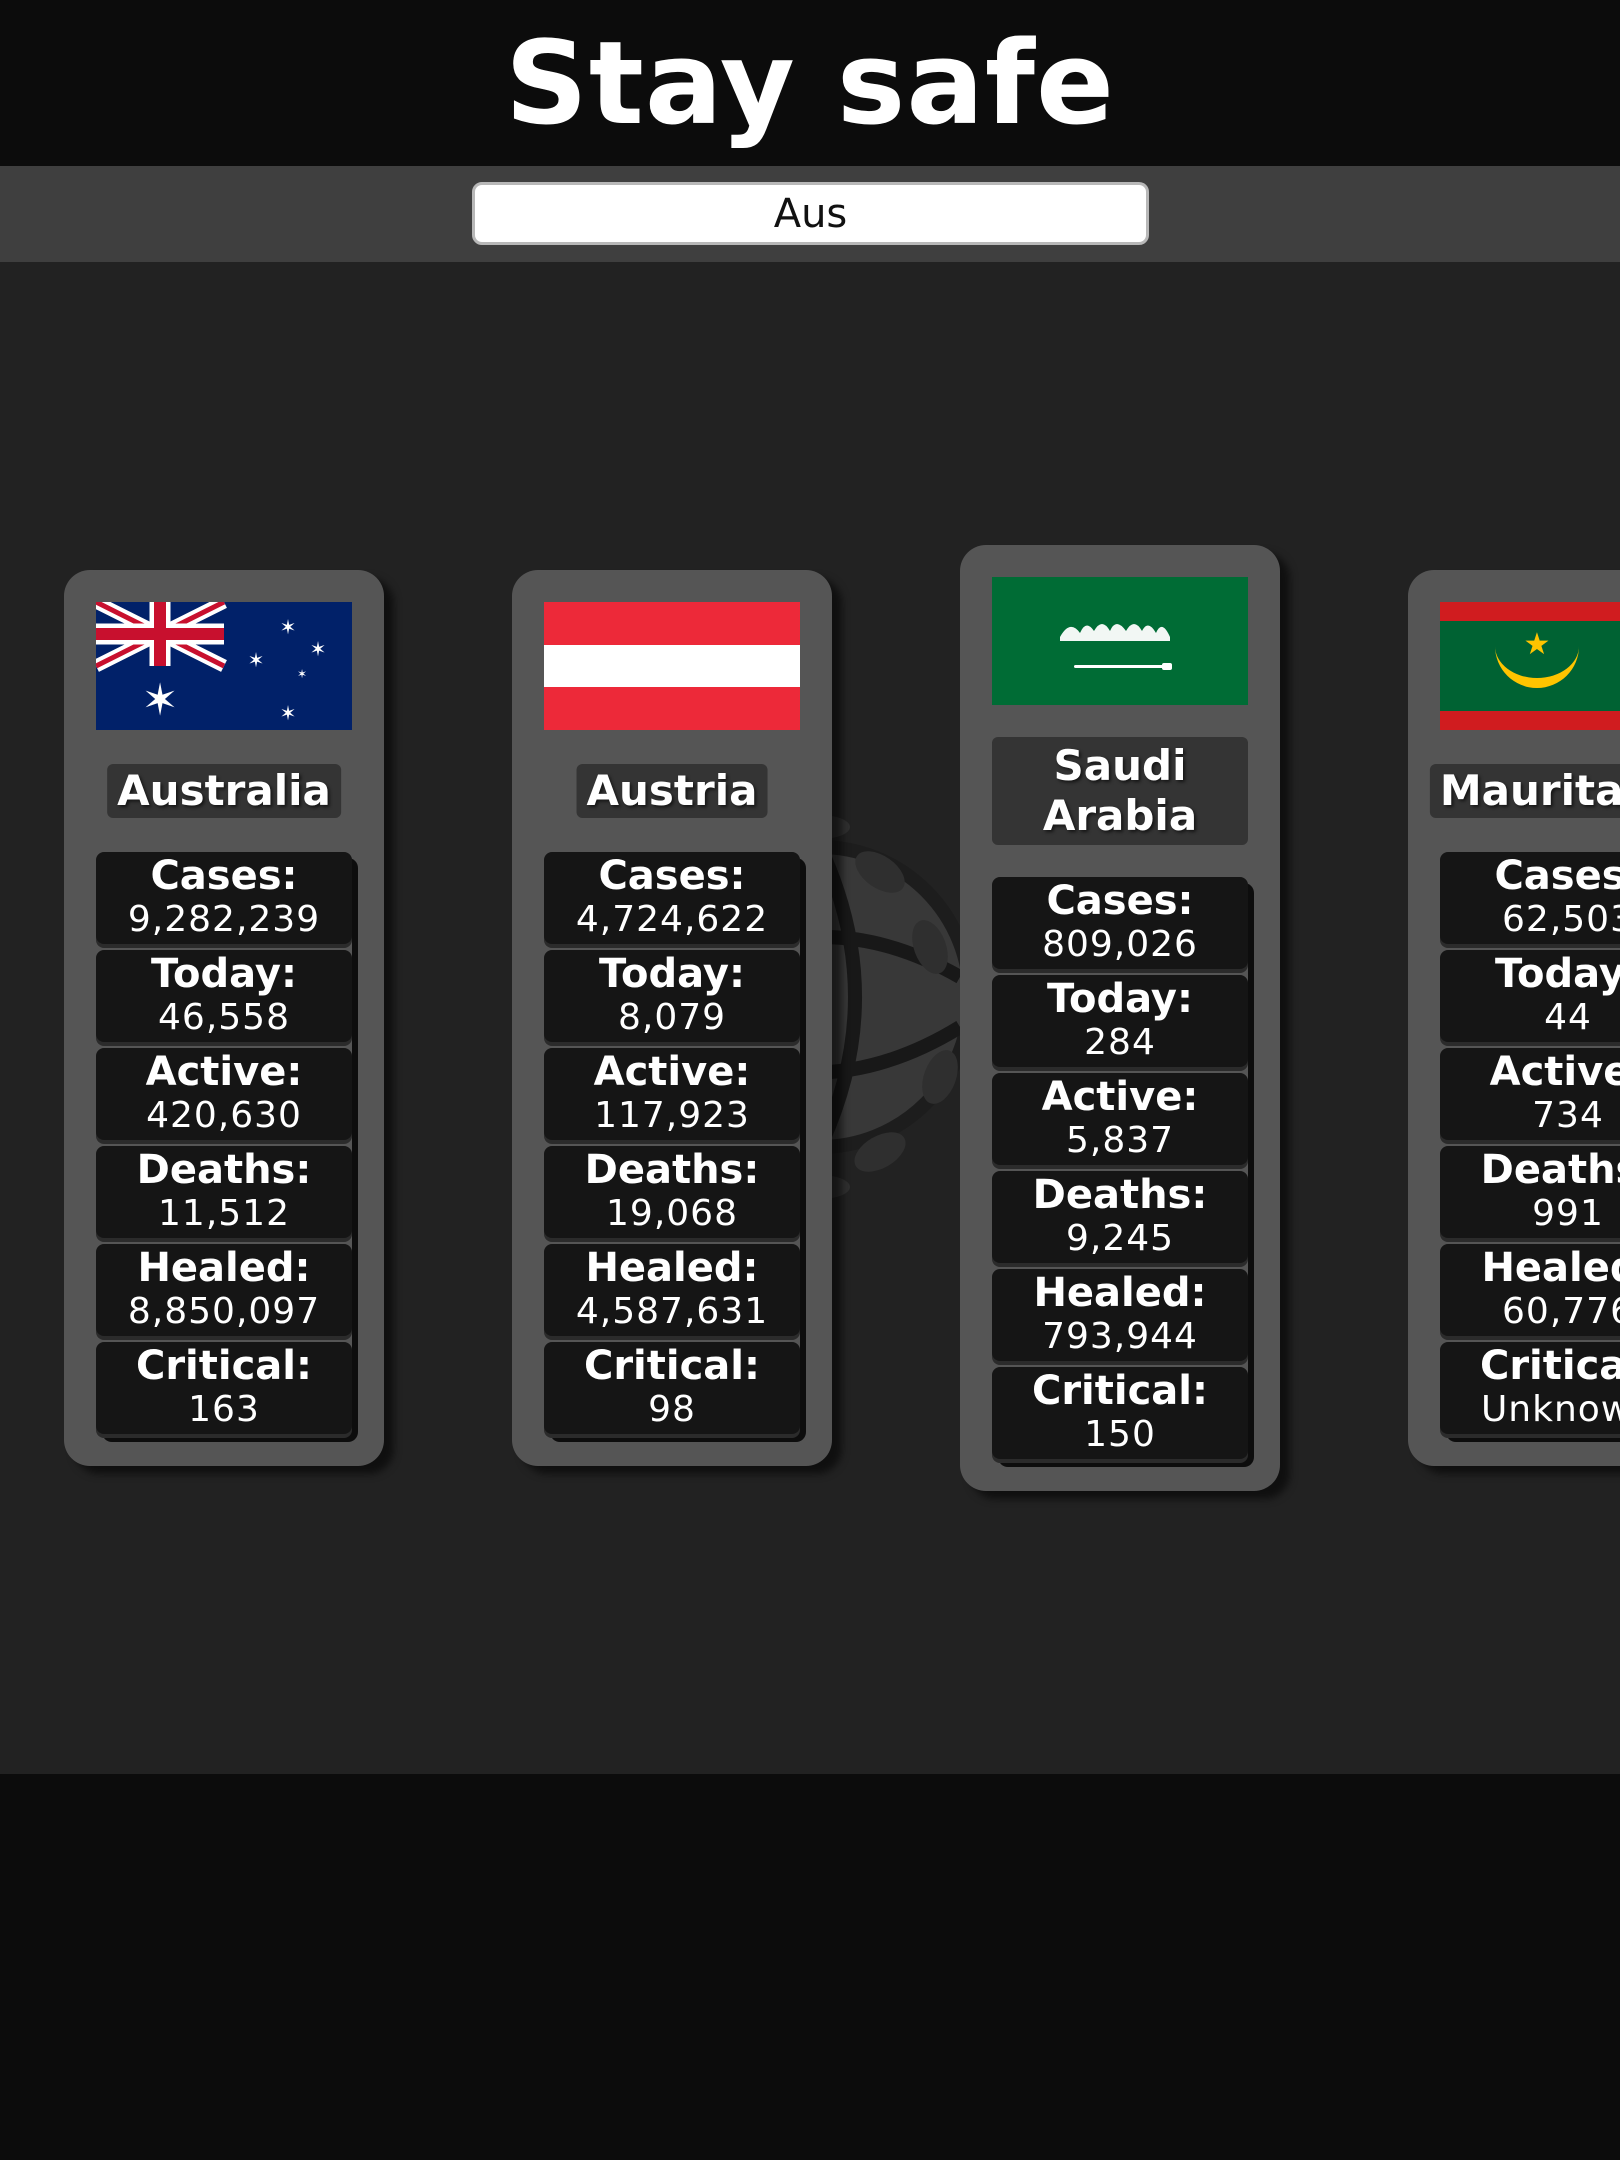 The height and width of the screenshot is (2160, 1620). Describe the element at coordinates (1561, 1311) in the screenshot. I see `stat-value: 60,776` at that location.